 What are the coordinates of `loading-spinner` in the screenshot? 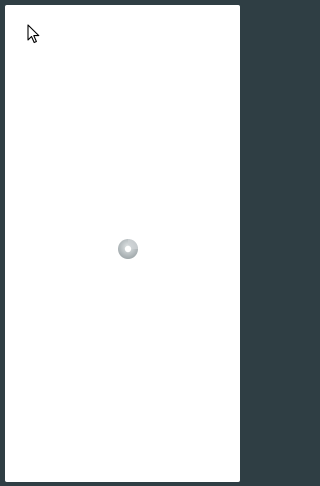 It's located at (128, 249).